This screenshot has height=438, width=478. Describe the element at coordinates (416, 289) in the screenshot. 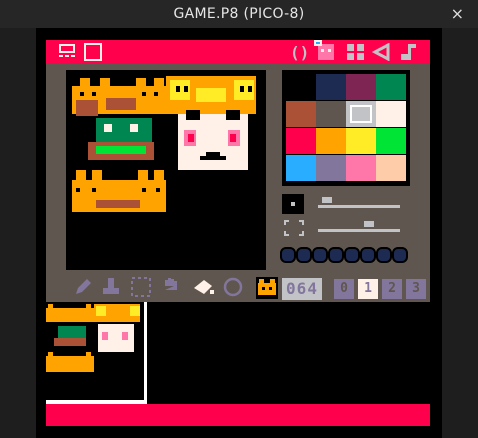

I see `sheet-tab-3: 3` at that location.